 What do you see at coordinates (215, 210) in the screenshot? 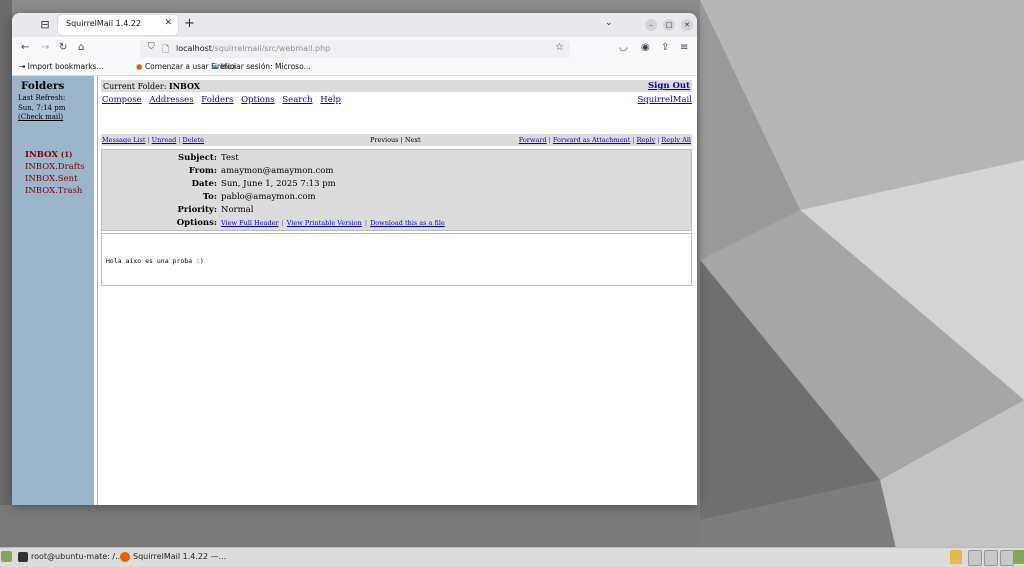
I see `priority-row: Priority: Normal` at bounding box center [215, 210].